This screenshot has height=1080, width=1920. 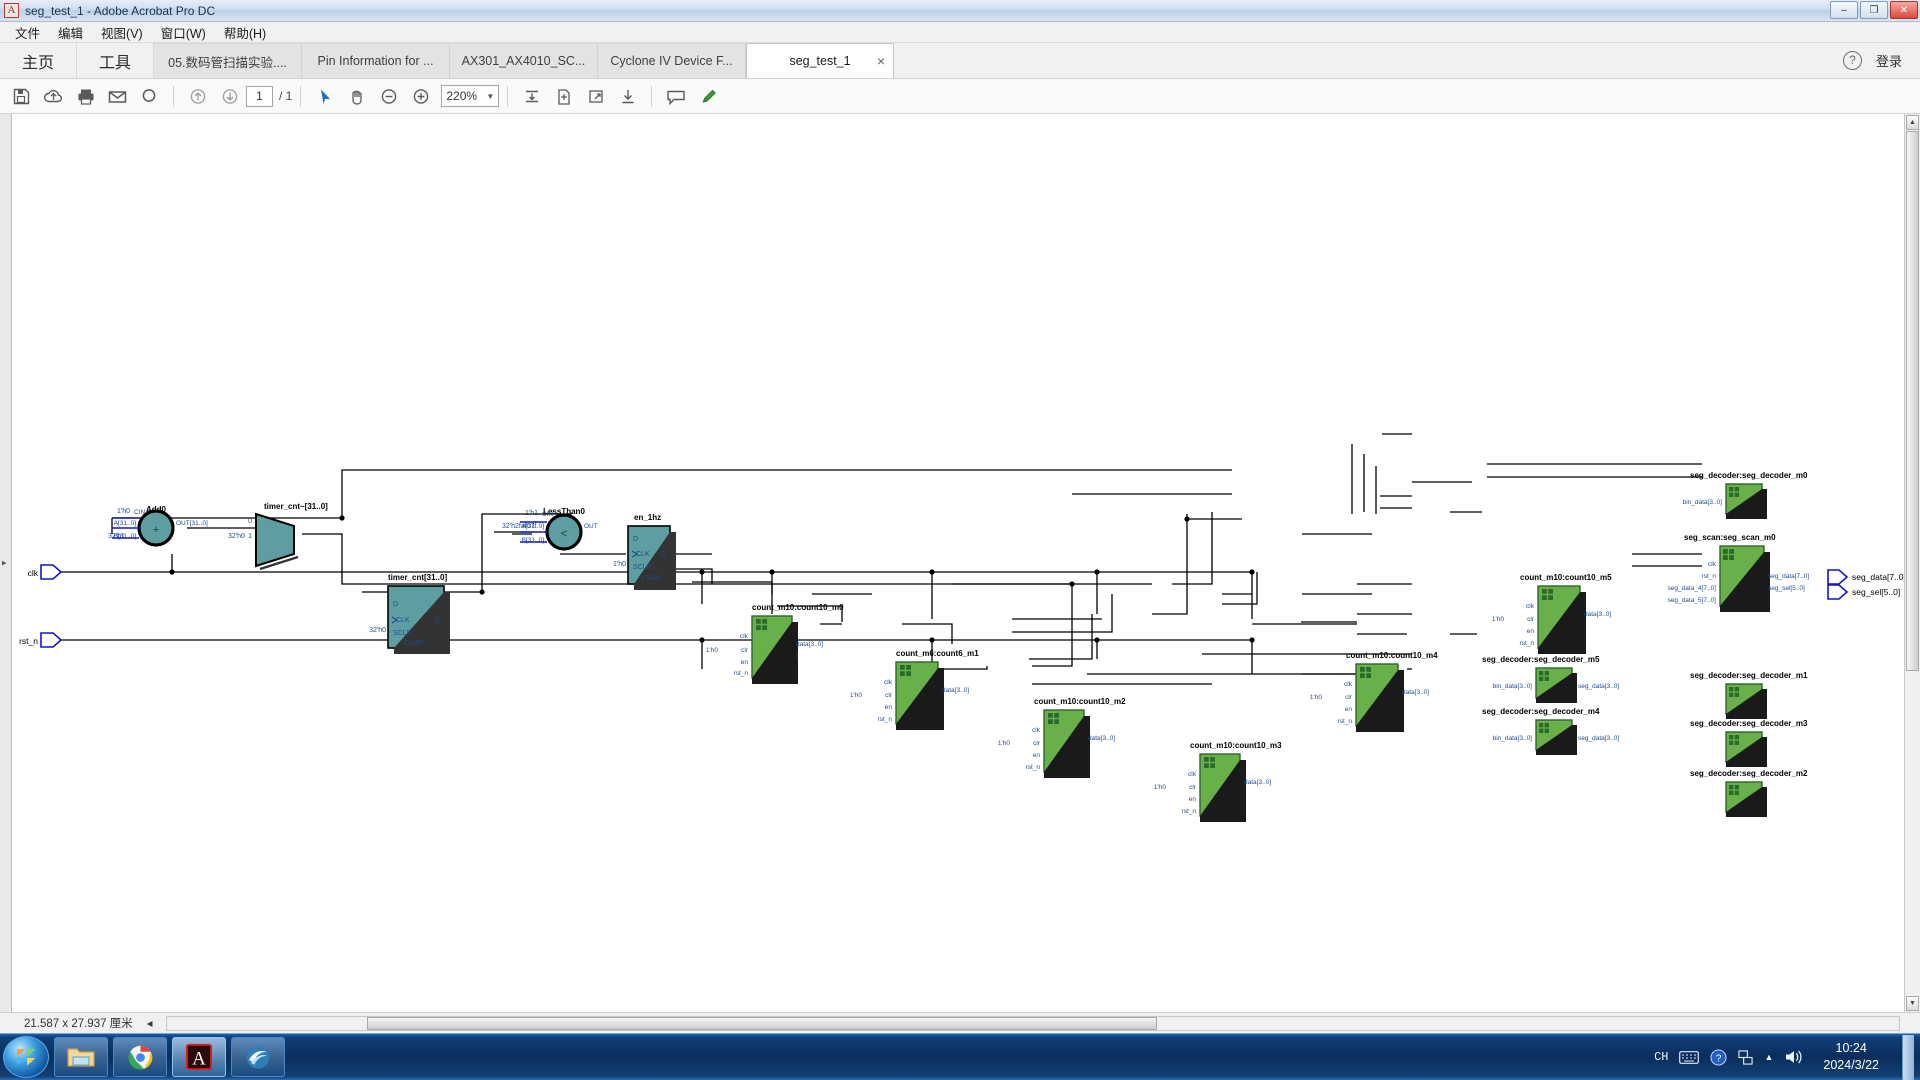 I want to click on taskbar-chrome, so click(x=140, y=1057).